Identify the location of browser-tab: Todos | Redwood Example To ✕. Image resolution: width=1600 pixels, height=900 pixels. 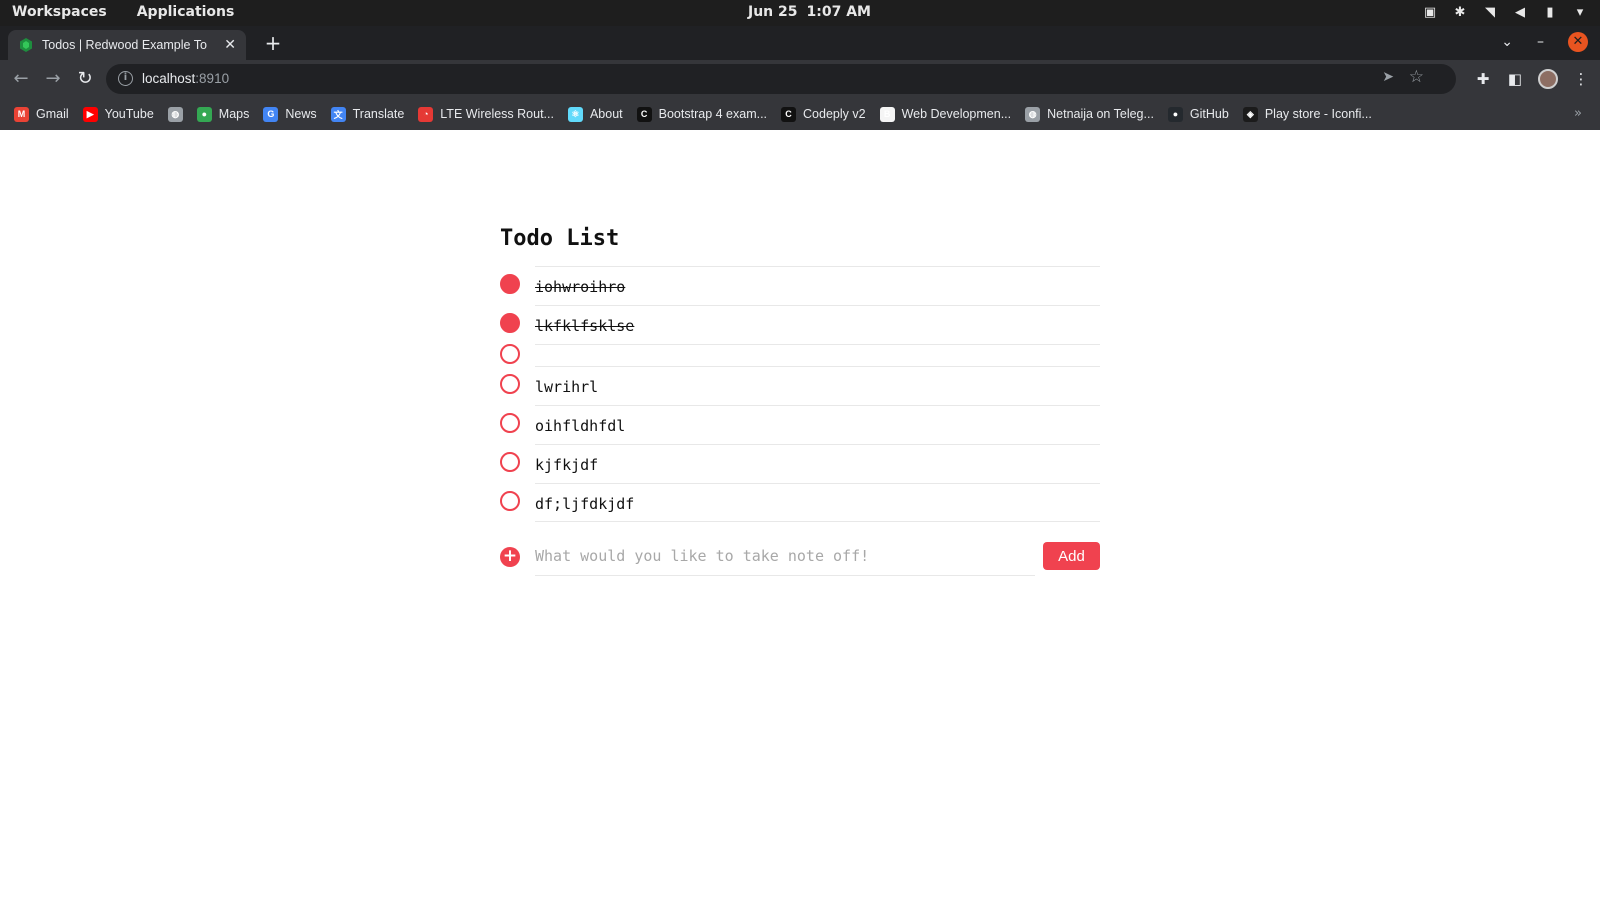
(127, 45).